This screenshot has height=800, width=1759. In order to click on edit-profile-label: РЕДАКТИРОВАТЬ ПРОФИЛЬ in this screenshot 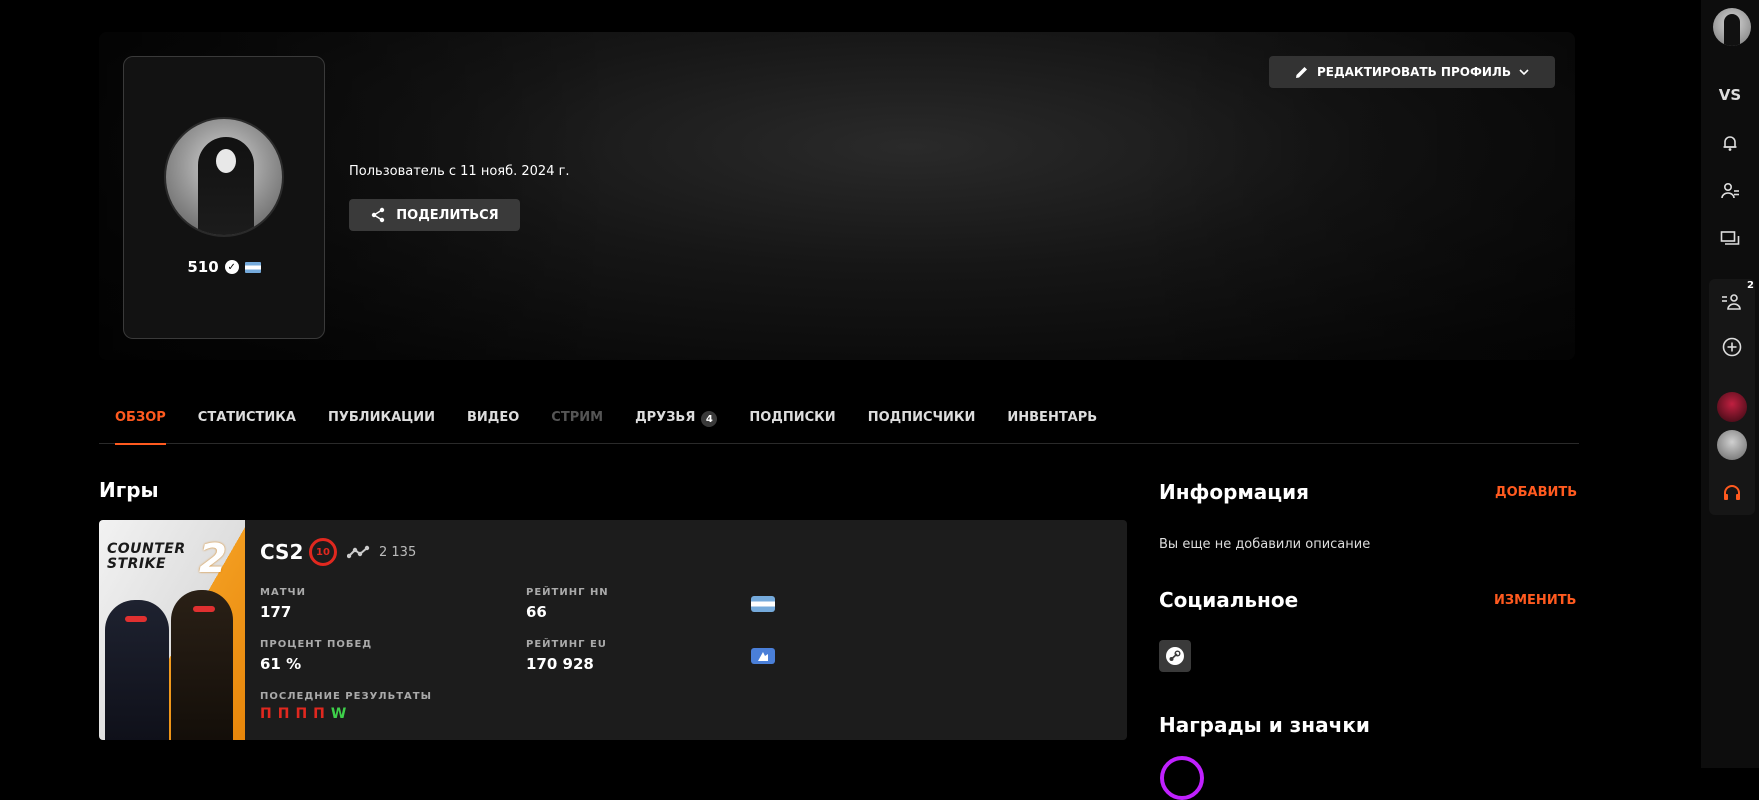, I will do `click(1414, 72)`.